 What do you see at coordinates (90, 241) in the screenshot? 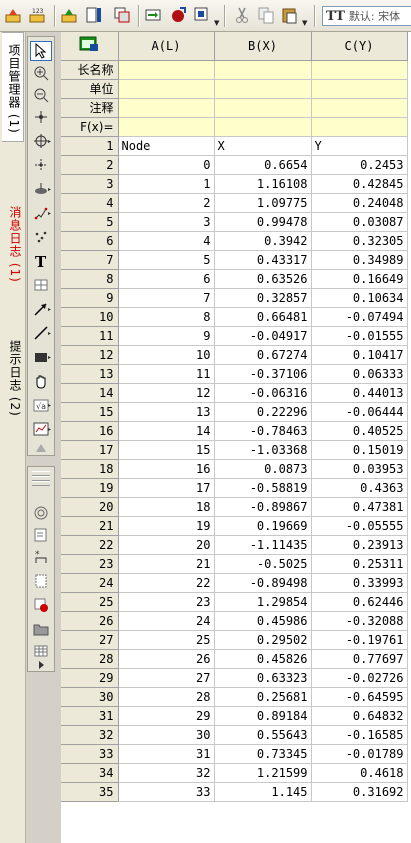
I see `row-number: 6` at bounding box center [90, 241].